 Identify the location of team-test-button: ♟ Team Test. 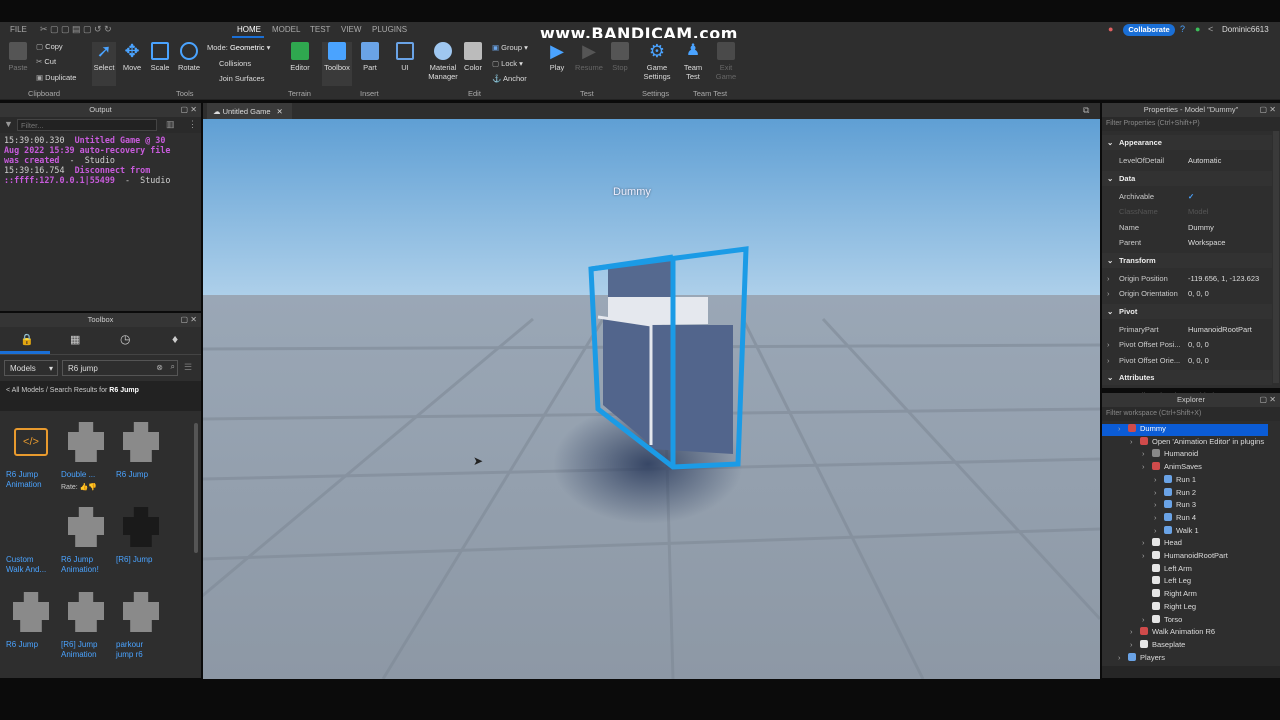
(693, 61).